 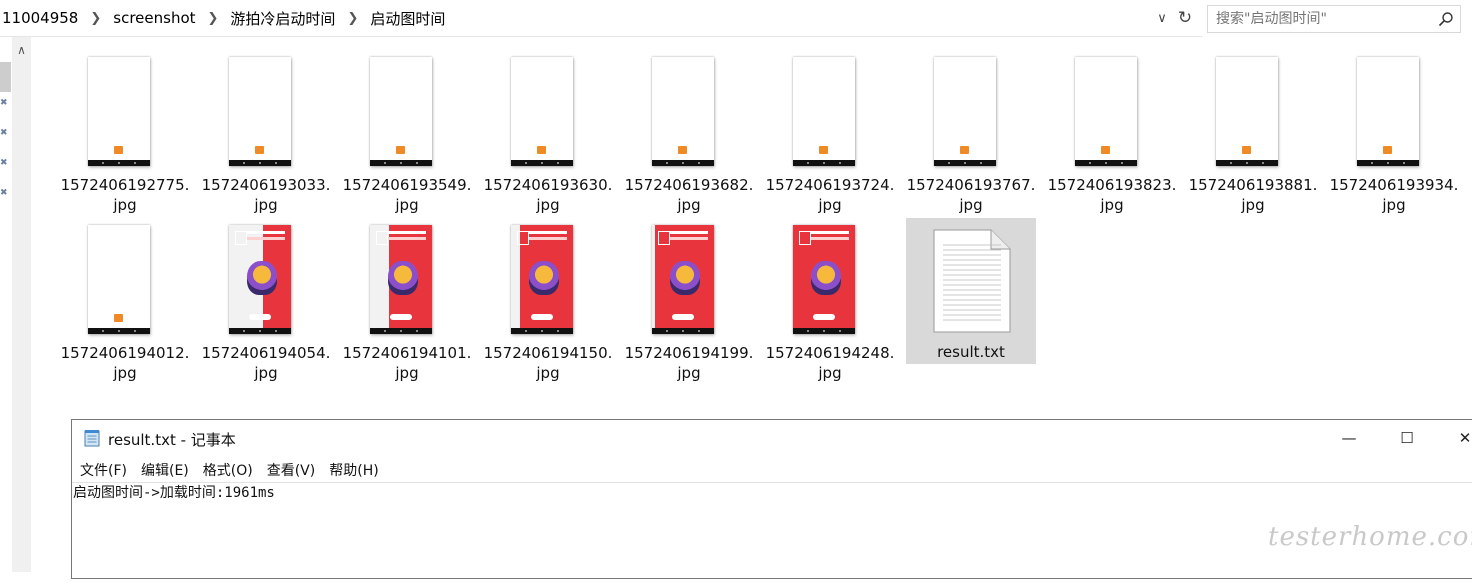 I want to click on text-file-icon, so click(x=972, y=281).